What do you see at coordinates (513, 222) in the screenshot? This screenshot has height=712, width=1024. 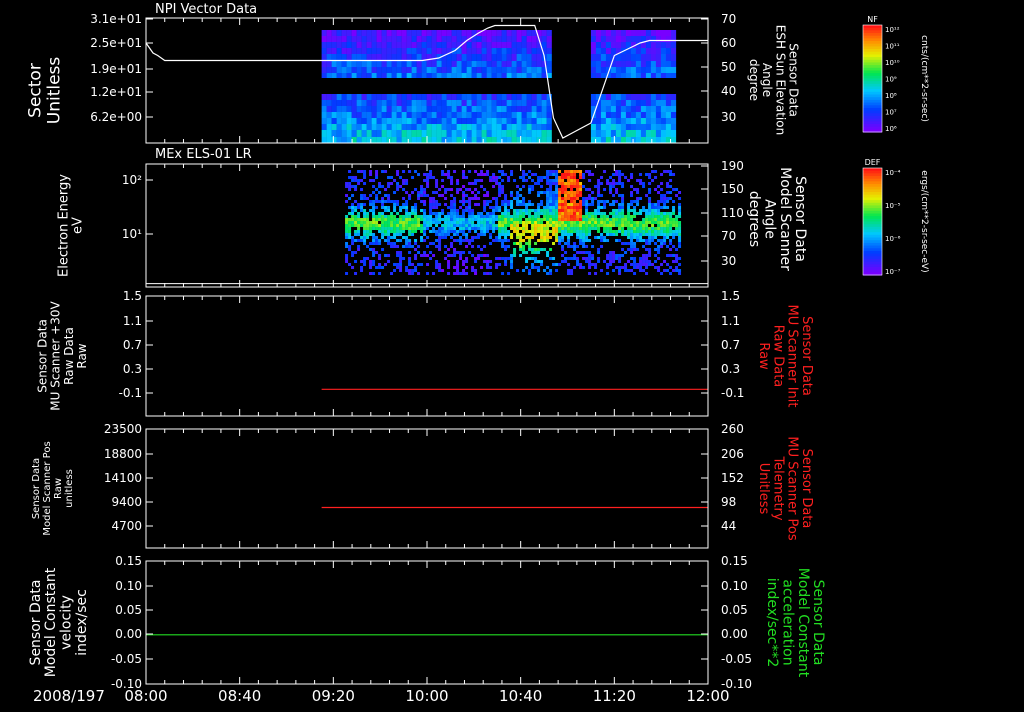 I see `els-spectrogram` at bounding box center [513, 222].